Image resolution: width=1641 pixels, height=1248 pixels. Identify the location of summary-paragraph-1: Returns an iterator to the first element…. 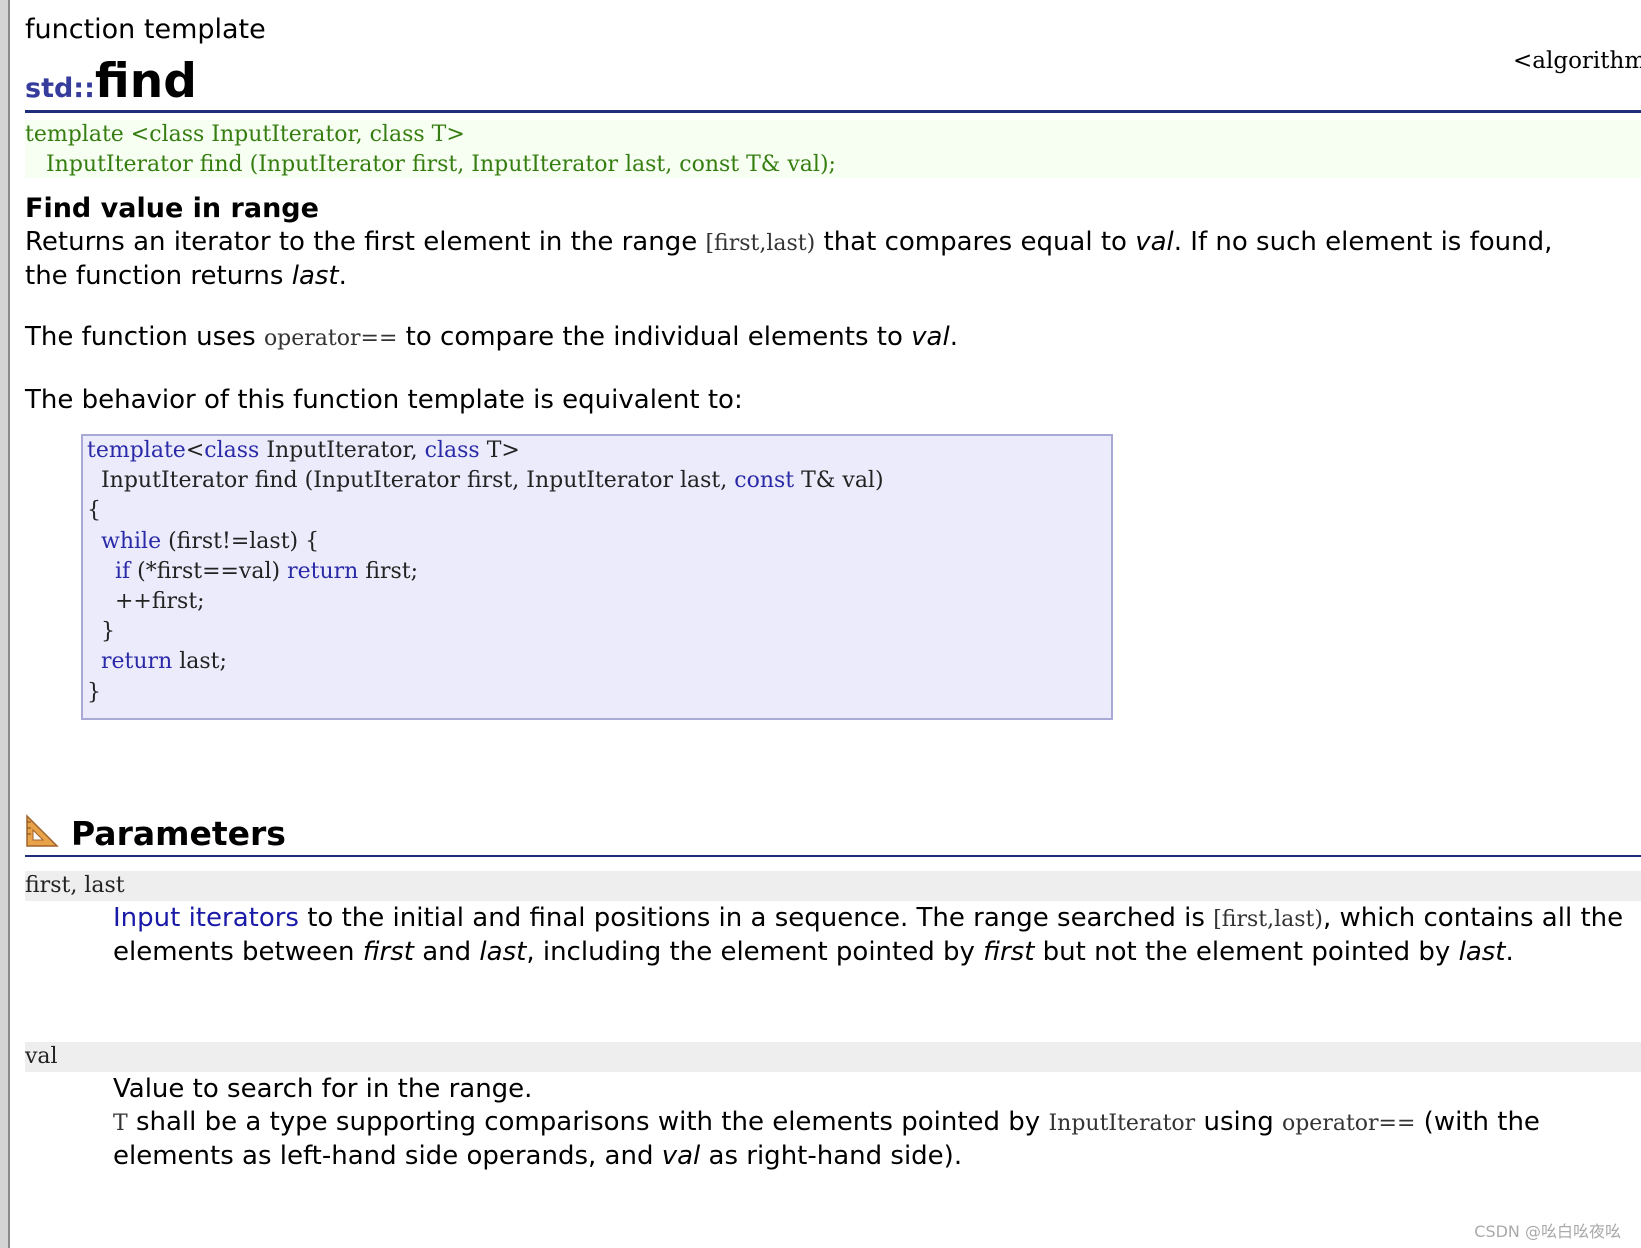
(805, 259).